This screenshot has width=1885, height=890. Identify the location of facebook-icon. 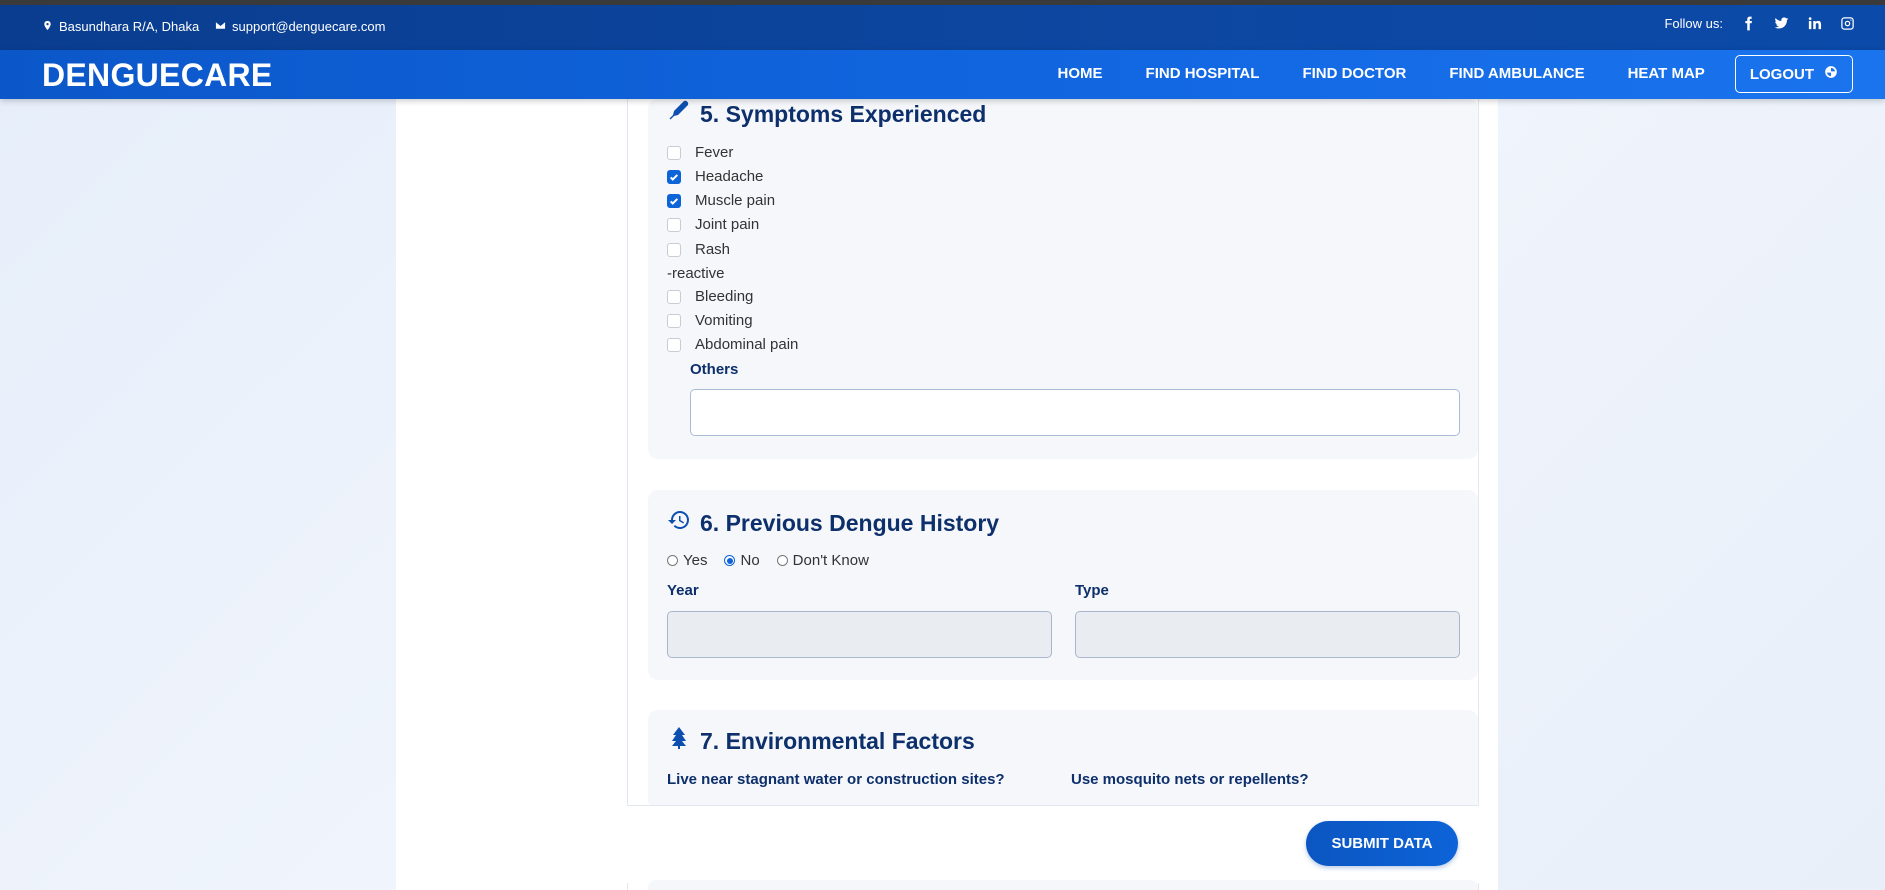
(1748, 23).